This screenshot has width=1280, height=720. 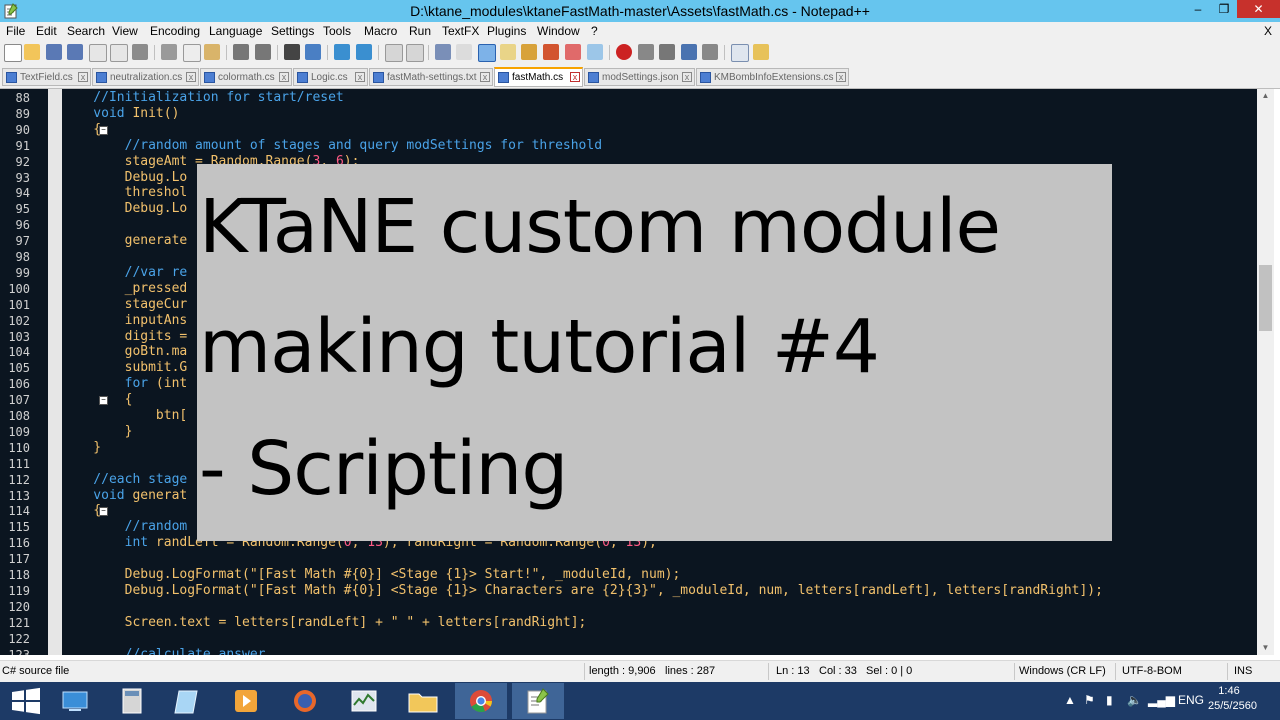 I want to click on redo-icon, so click(x=263, y=52).